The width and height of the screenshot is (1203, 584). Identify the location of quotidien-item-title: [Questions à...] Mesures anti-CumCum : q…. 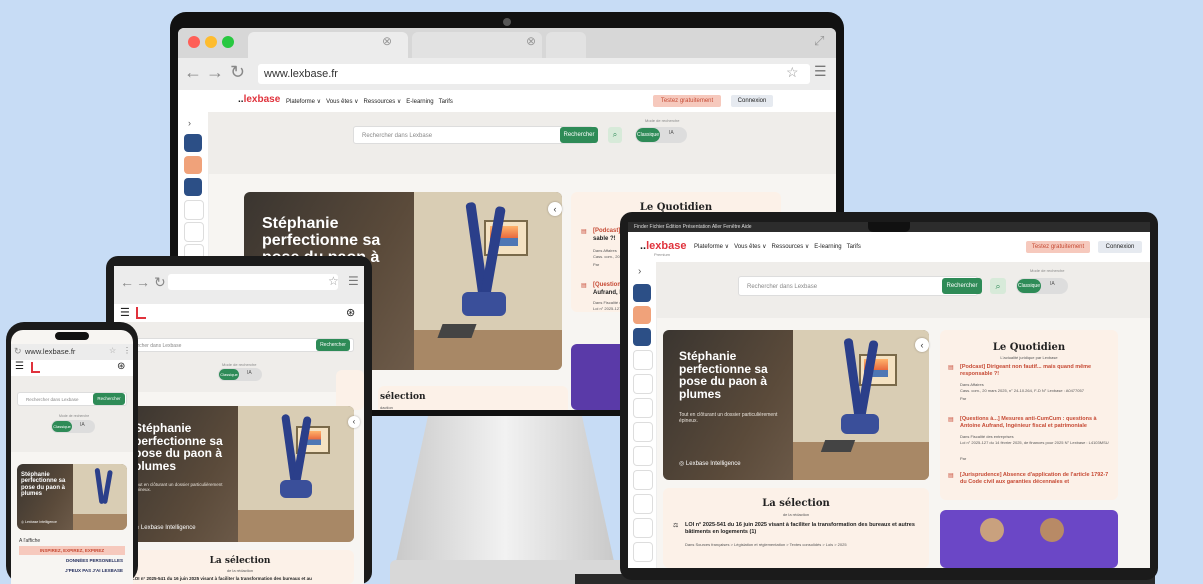
(1035, 423).